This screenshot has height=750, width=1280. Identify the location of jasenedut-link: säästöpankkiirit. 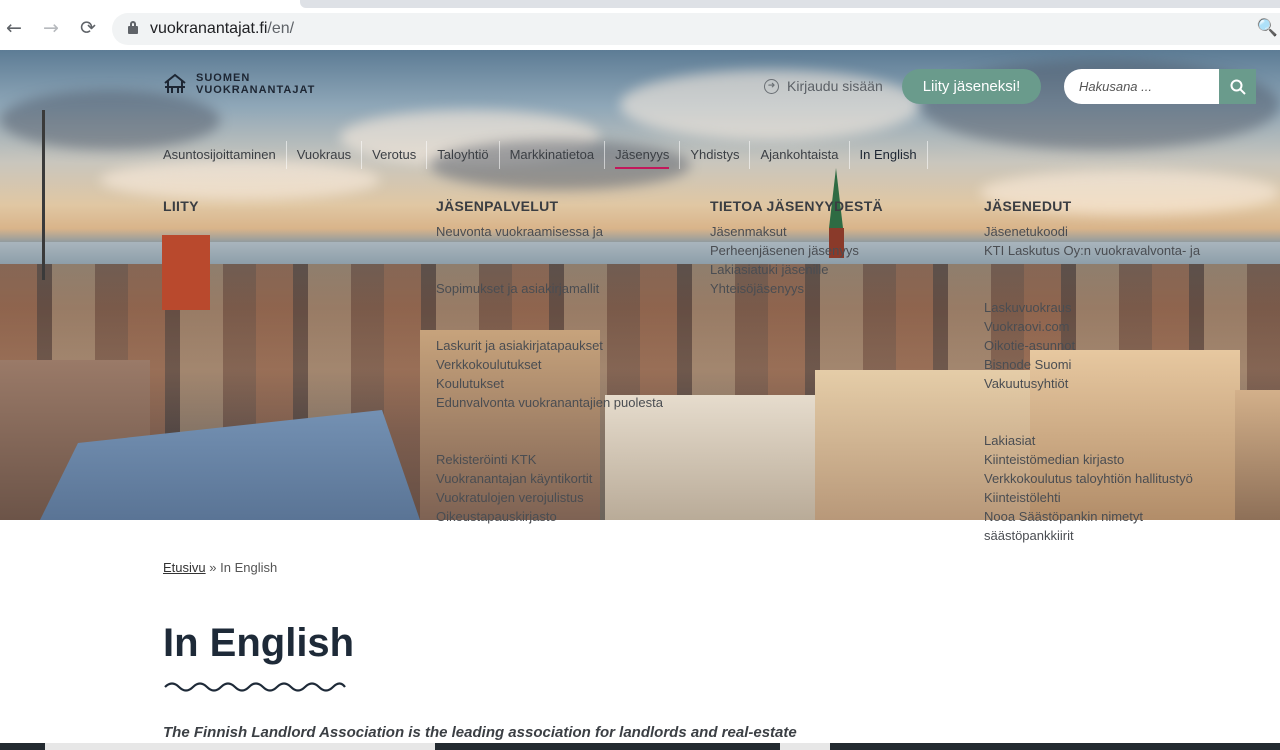
(1092, 535).